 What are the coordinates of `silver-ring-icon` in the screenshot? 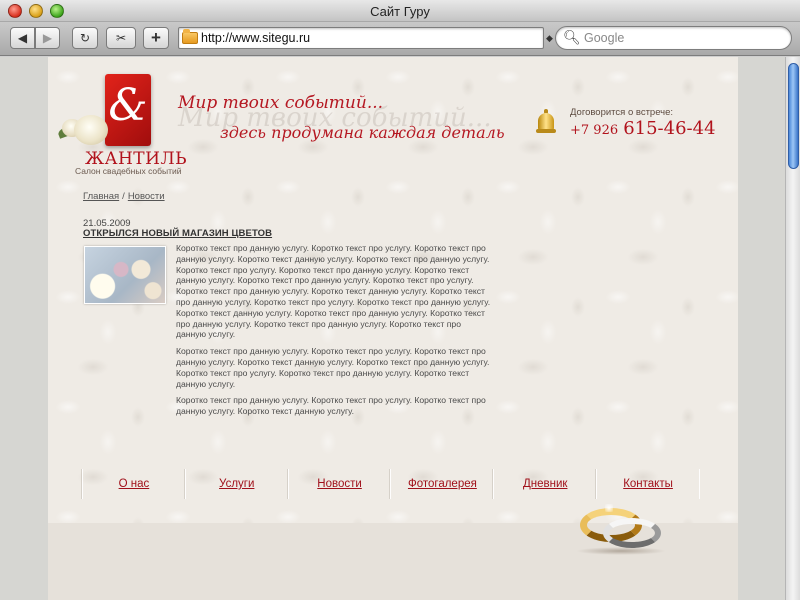 It's located at (632, 533).